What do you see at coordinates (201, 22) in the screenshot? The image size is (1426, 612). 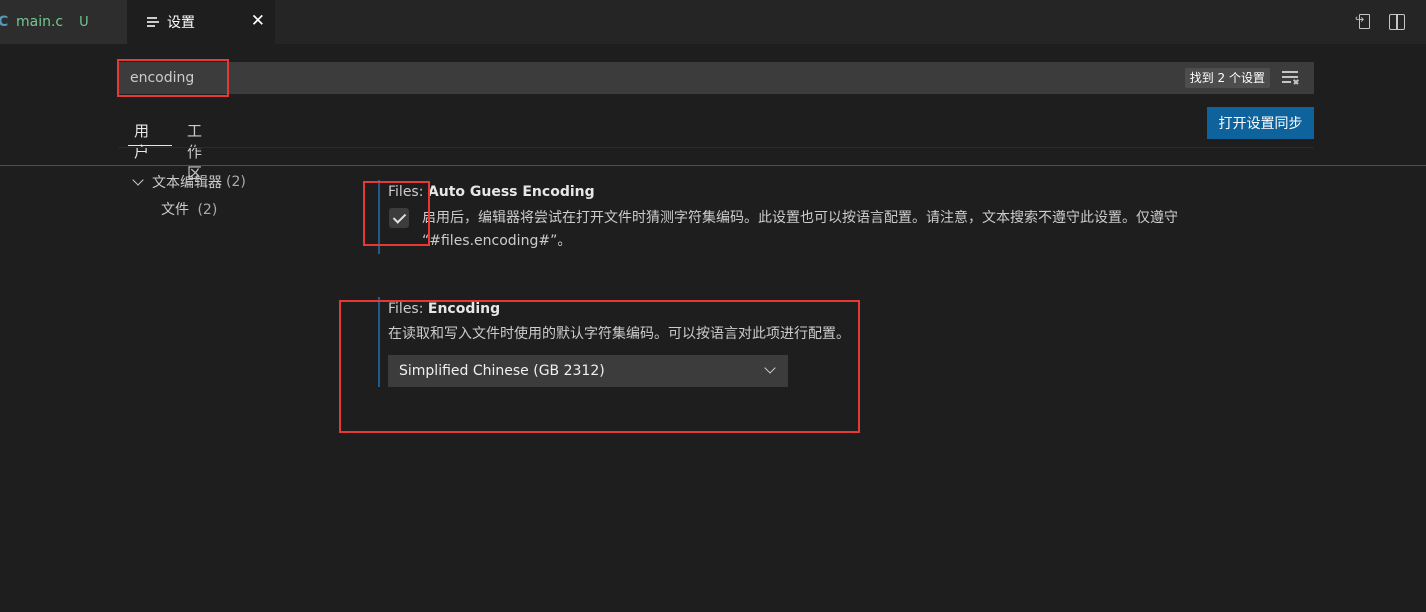 I see `tab-settings: 设置 ✕` at bounding box center [201, 22].